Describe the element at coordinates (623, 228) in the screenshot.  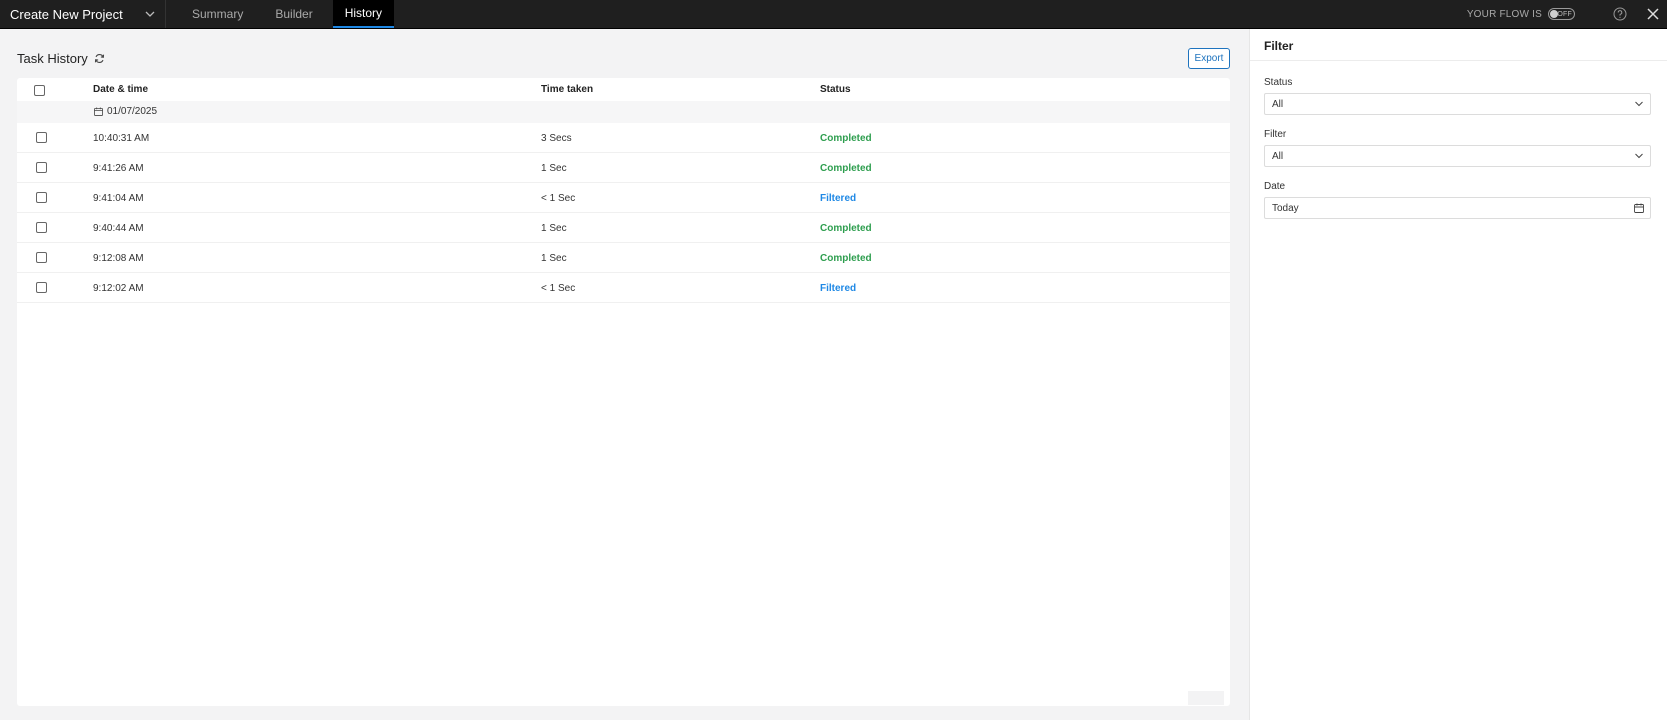
I see `table-row: 9:40:44 AM 1 Sec Completed` at that location.